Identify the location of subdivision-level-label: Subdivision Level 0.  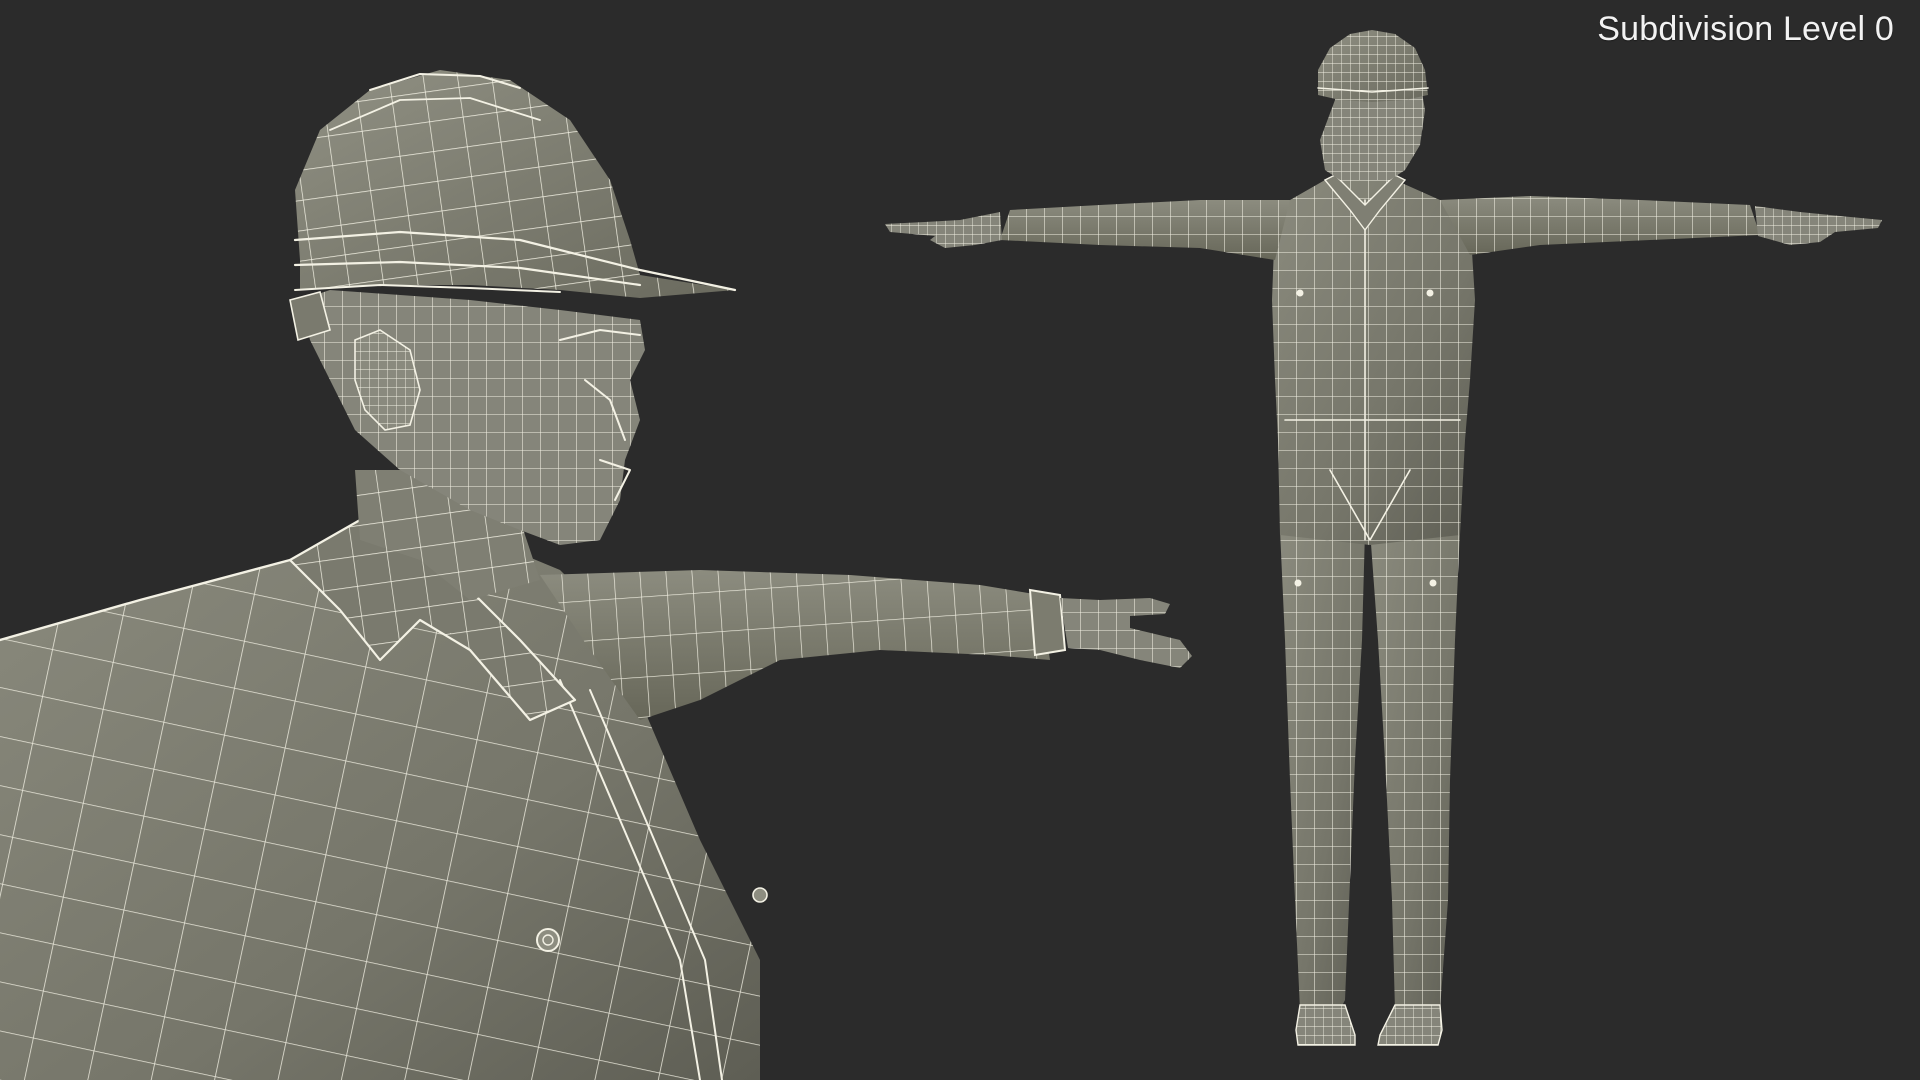
(1745, 29).